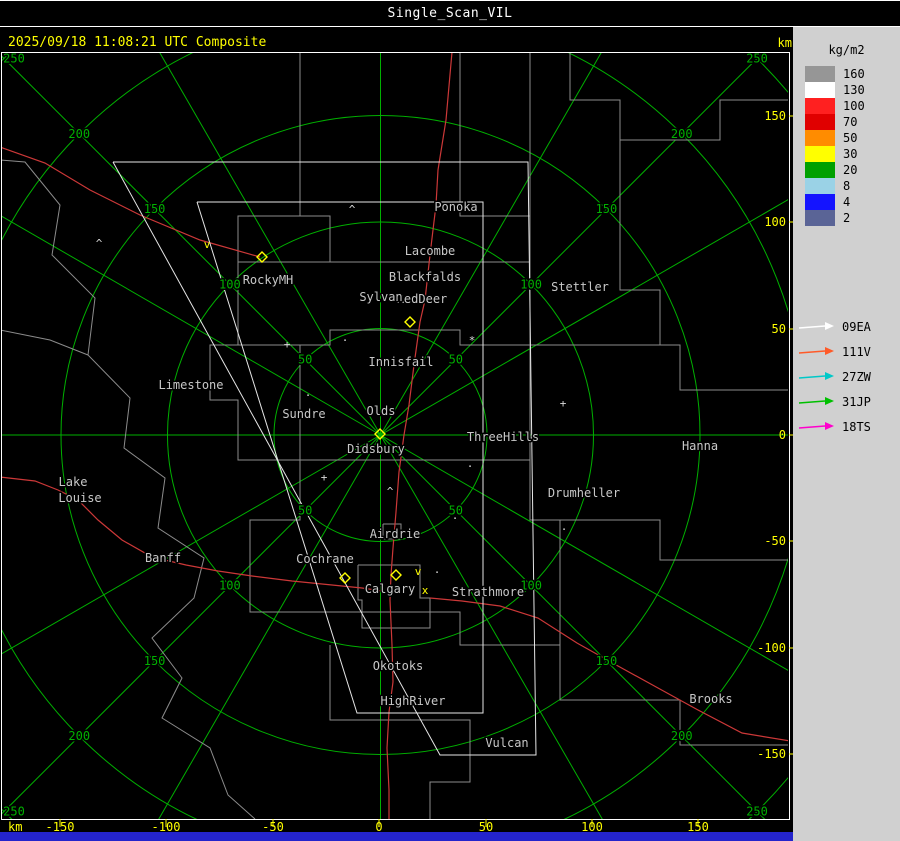 Image resolution: width=900 pixels, height=841 pixels. What do you see at coordinates (425, 277) in the screenshot?
I see `city-label: Blackfalds` at bounding box center [425, 277].